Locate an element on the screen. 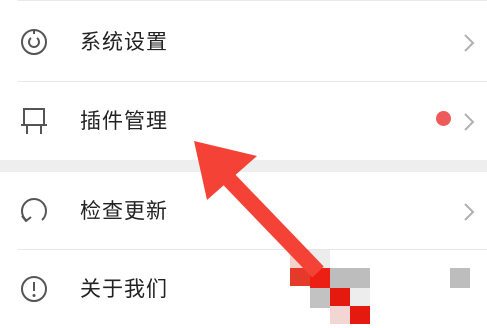 This screenshot has height=328, width=487. annotation-arrow is located at coordinates (259, 209).